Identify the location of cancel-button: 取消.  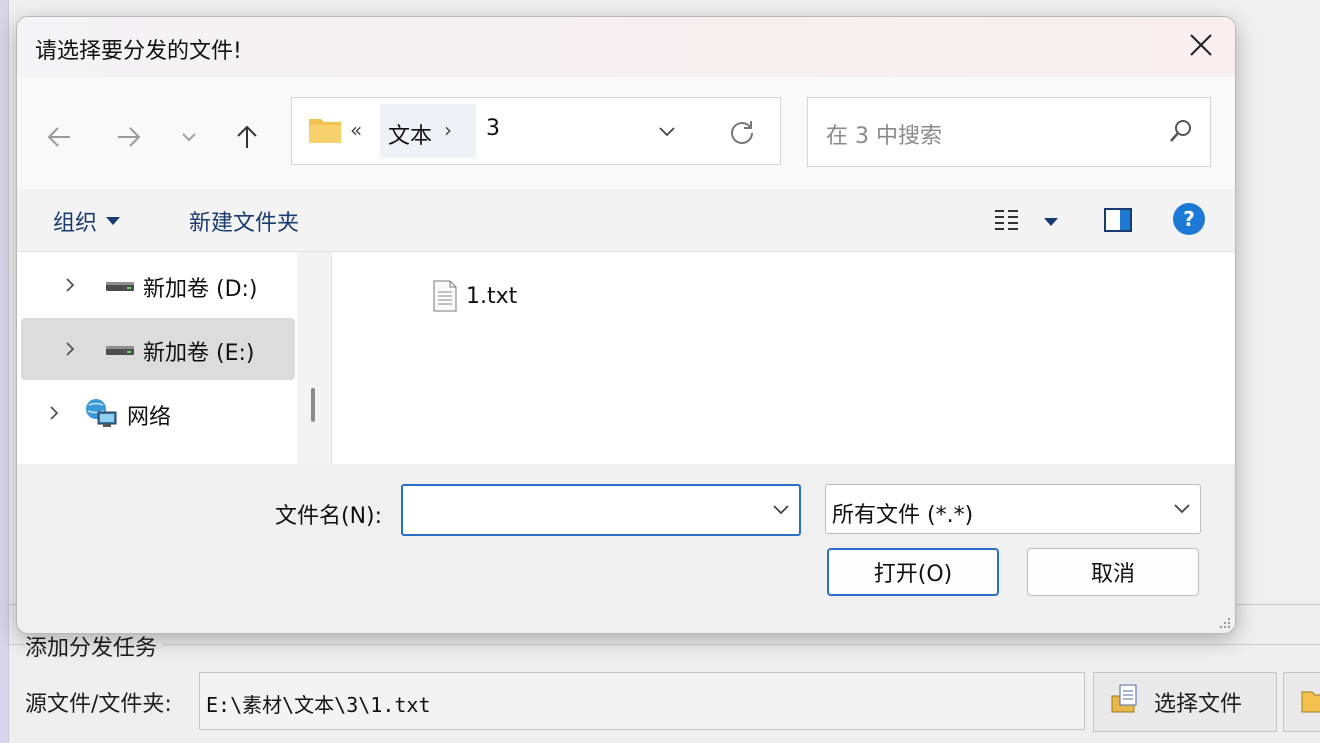
(1113, 572).